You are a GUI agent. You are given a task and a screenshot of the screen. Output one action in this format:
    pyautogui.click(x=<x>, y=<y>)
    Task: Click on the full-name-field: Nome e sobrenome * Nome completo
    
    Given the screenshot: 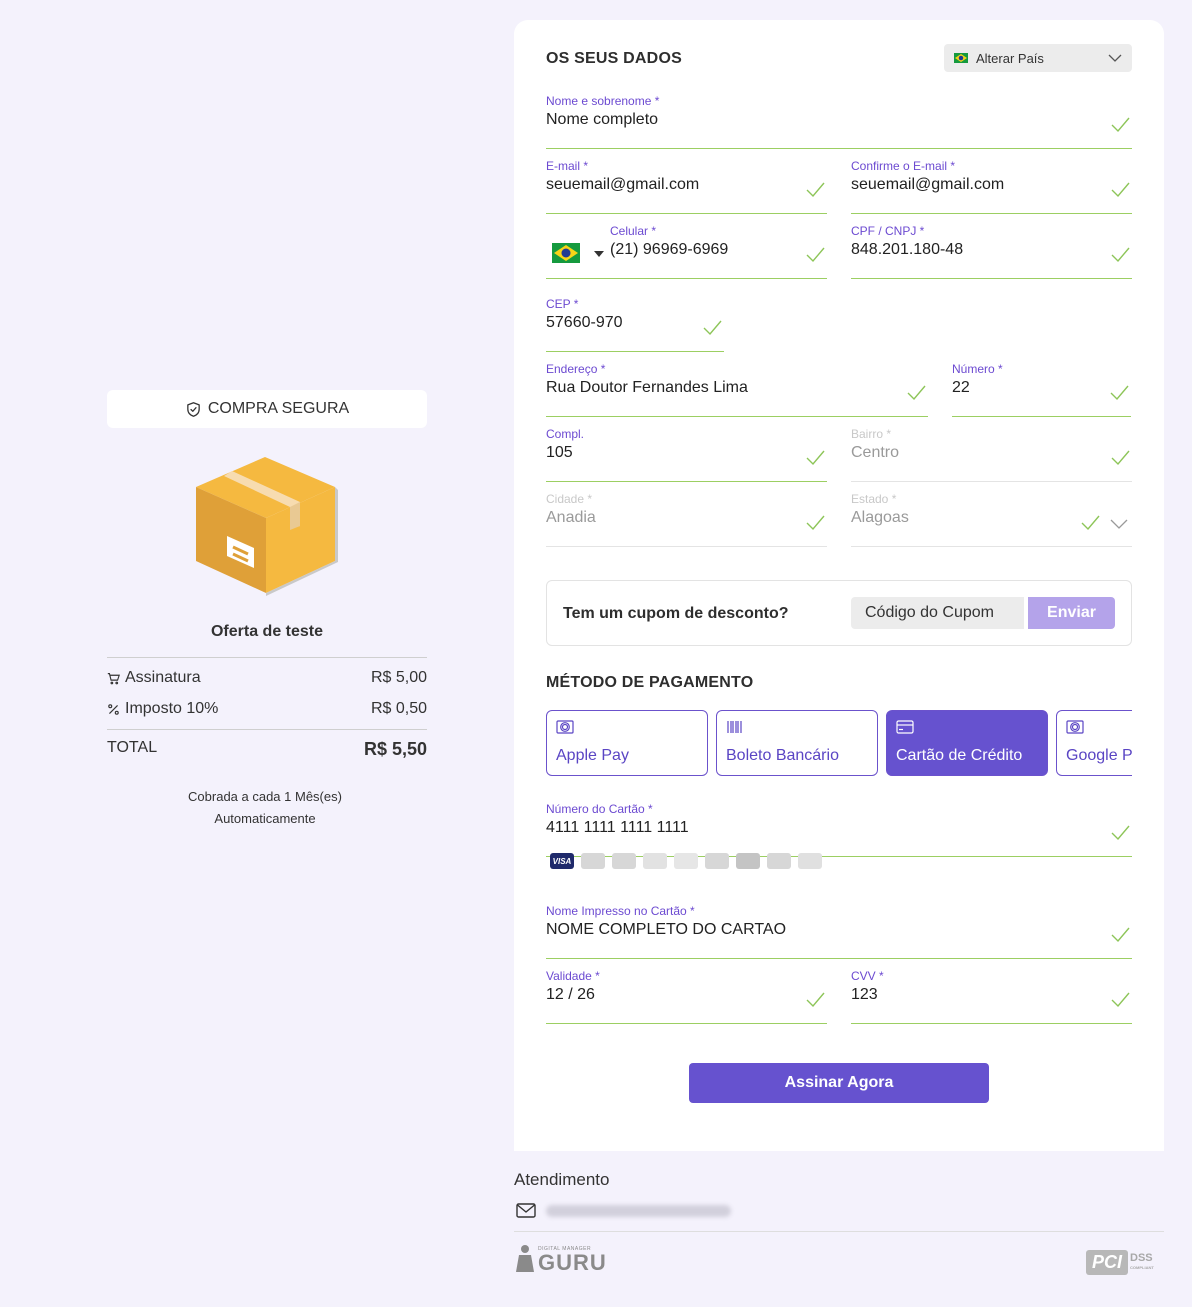 What is the action you would take?
    pyautogui.click(x=839, y=121)
    